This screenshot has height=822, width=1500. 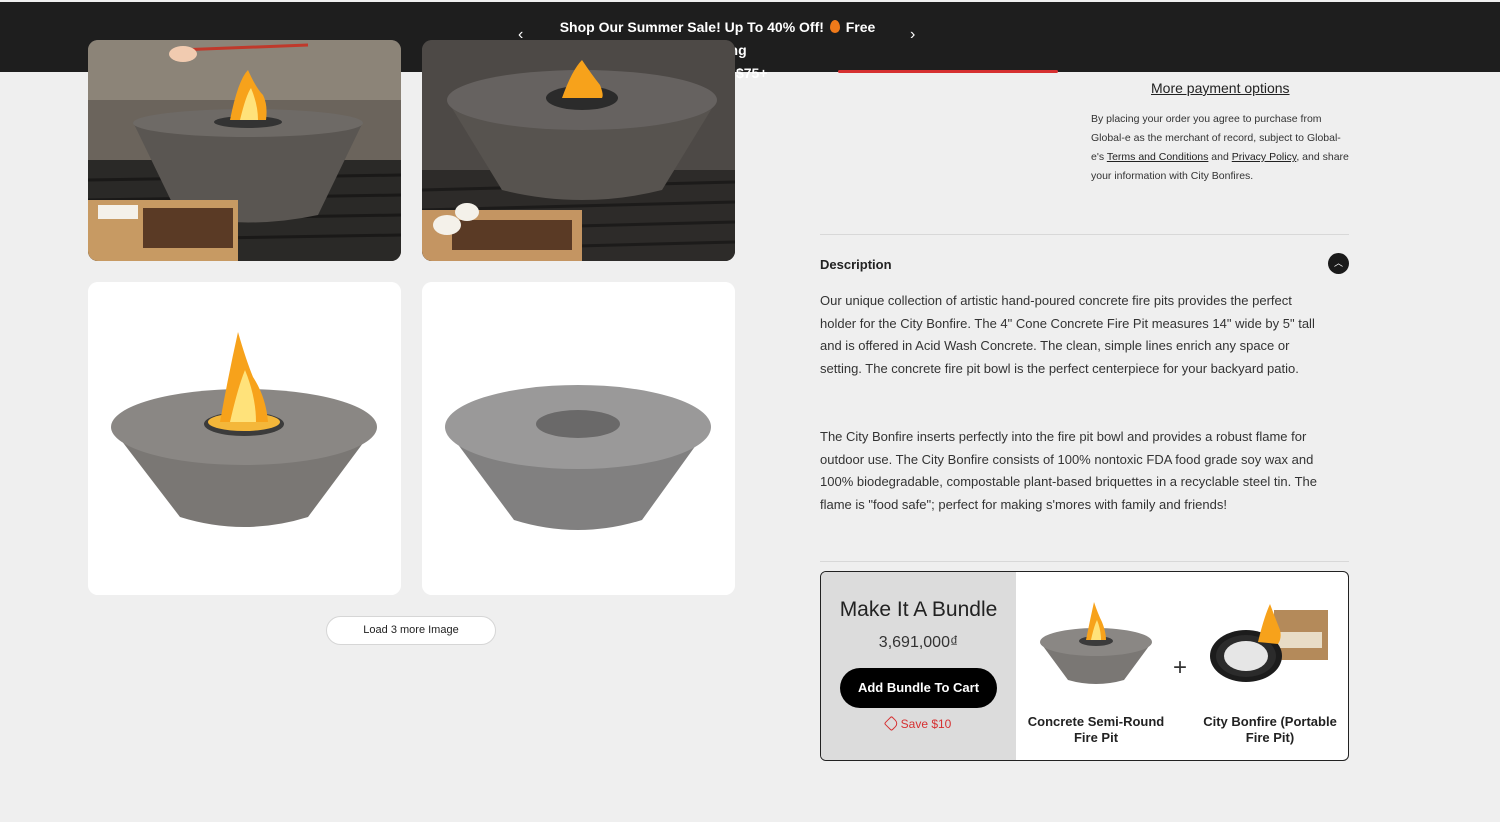 I want to click on chevron-up-icon: ︿, so click(x=1338, y=263).